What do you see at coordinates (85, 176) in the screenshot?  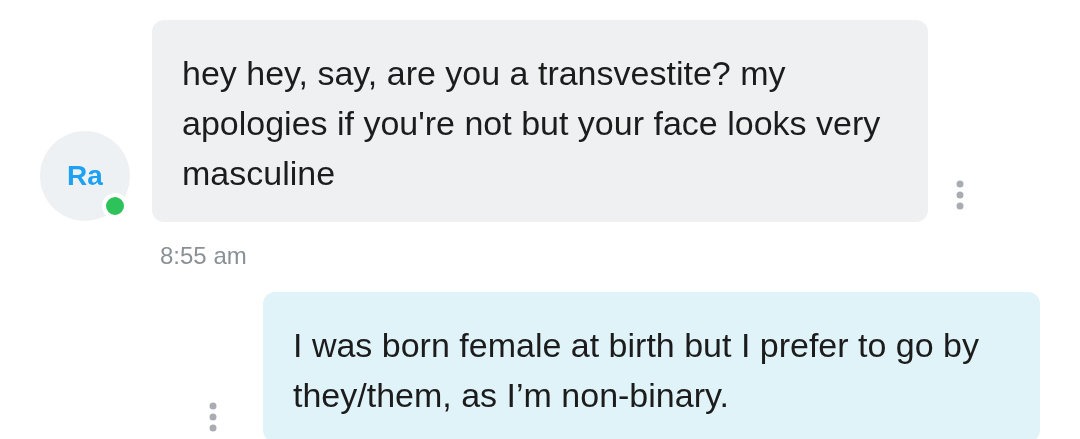 I see `avatar: Ra` at bounding box center [85, 176].